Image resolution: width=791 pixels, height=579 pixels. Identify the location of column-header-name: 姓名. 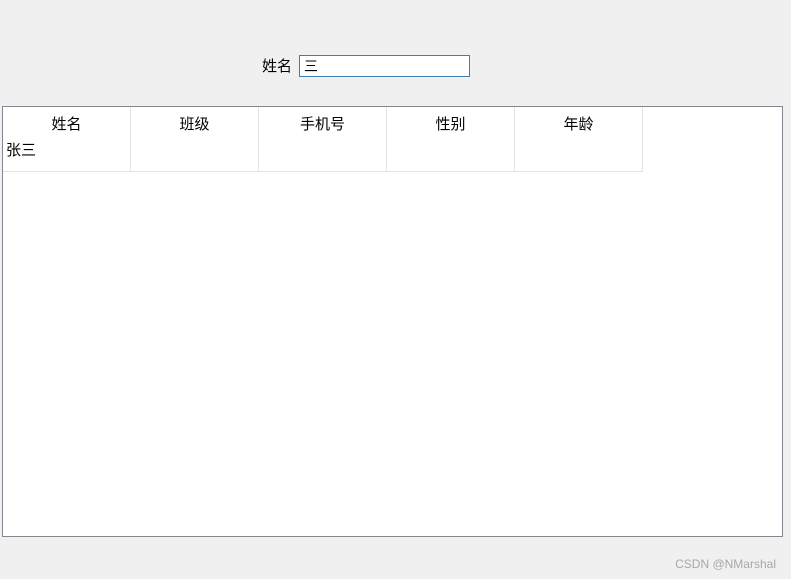
(67, 123).